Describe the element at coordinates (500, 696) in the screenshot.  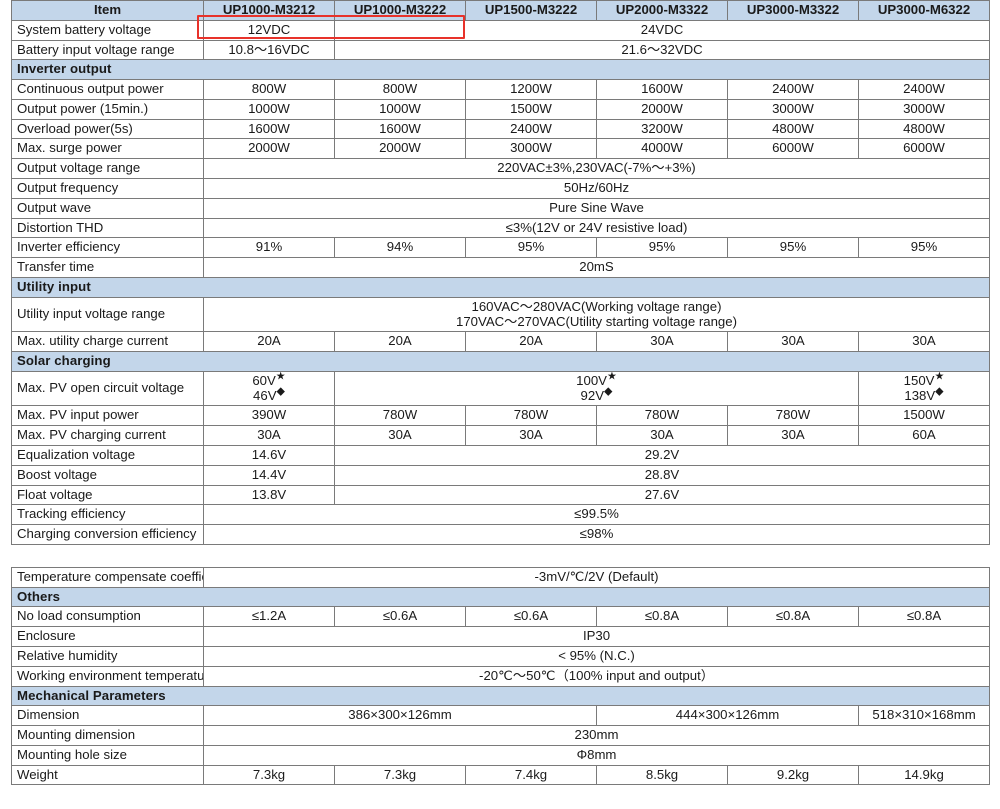
I see `section-header-row-mechanical-parameters: Mechanical Parameters` at that location.